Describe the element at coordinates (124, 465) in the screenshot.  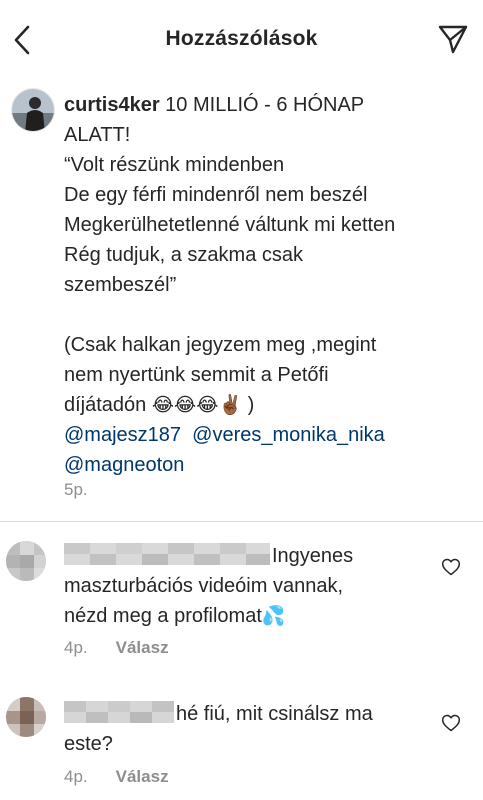
I see `mention-link: @magneoton` at that location.